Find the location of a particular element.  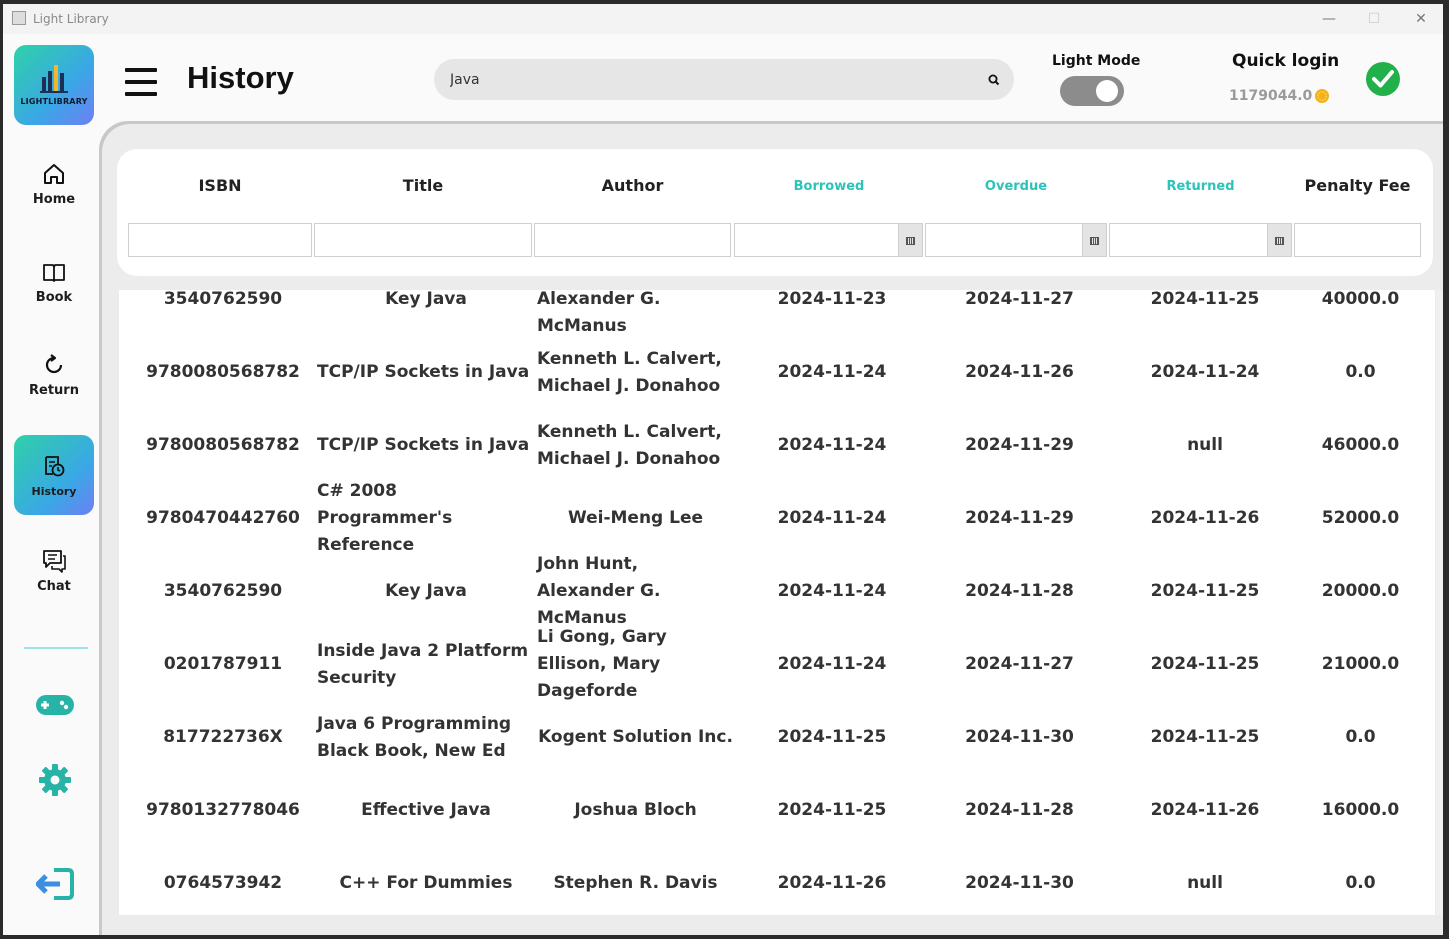

light-mode-toggle is located at coordinates (1092, 91).